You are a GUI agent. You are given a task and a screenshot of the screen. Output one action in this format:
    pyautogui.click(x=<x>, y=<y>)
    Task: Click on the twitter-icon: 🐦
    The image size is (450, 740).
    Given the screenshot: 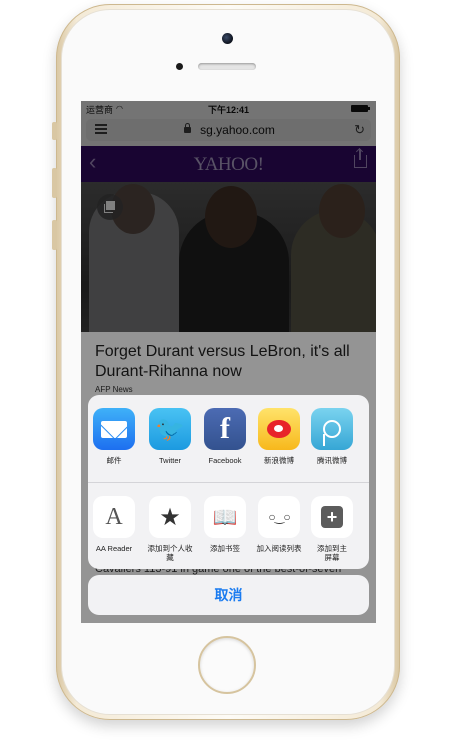 What is the action you would take?
    pyautogui.click(x=170, y=429)
    